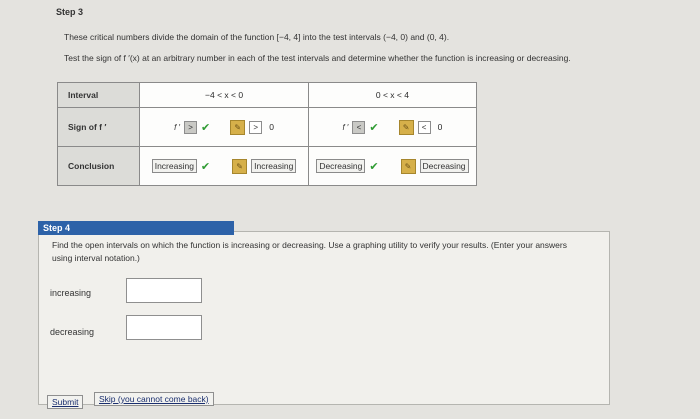  Describe the element at coordinates (174, 166) in the screenshot. I see `interval-1-conclusion-select: Increasing` at that location.